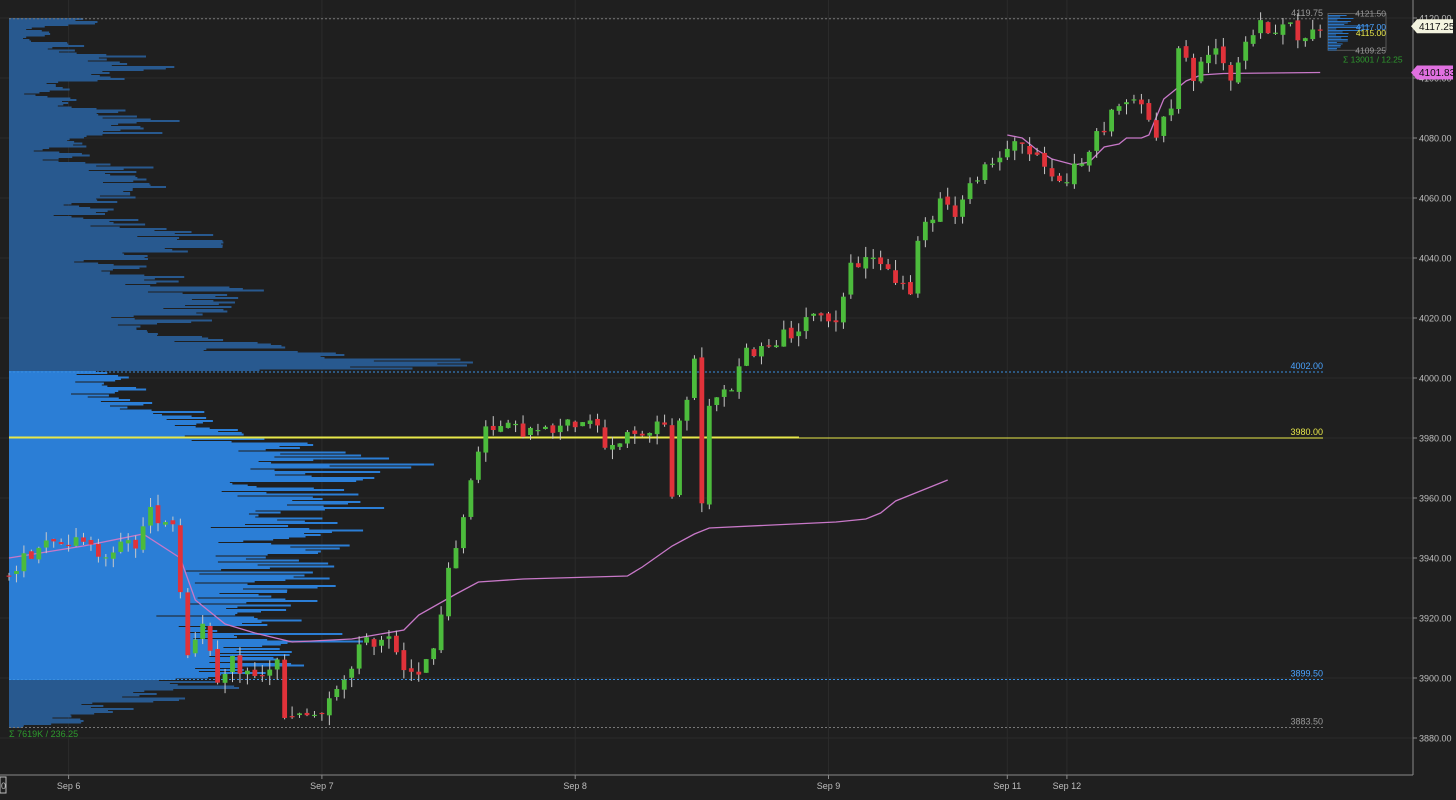 This screenshot has width=1456, height=800. I want to click on y-tick-label: 3900.00, so click(1435, 679).